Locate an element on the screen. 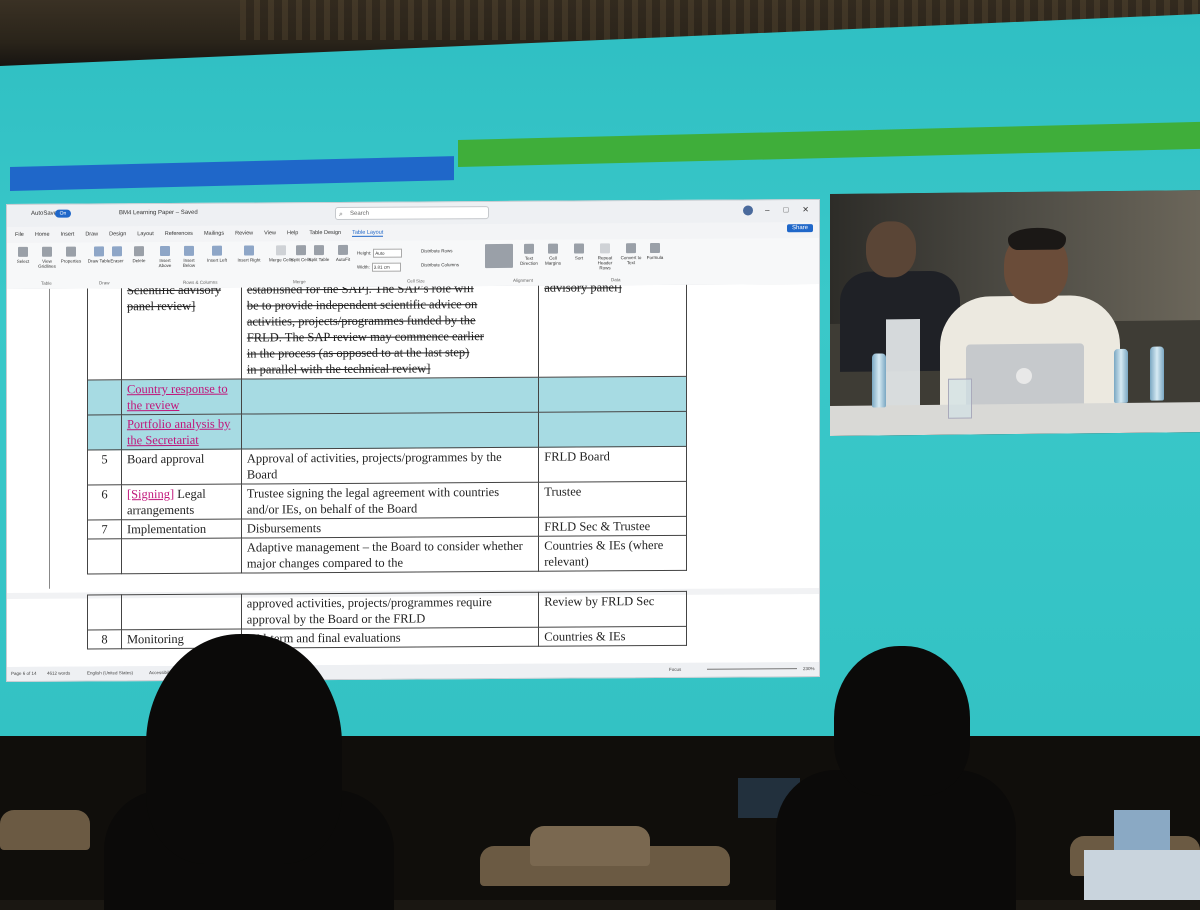  table-cell: Trustee is located at coordinates (612, 499).